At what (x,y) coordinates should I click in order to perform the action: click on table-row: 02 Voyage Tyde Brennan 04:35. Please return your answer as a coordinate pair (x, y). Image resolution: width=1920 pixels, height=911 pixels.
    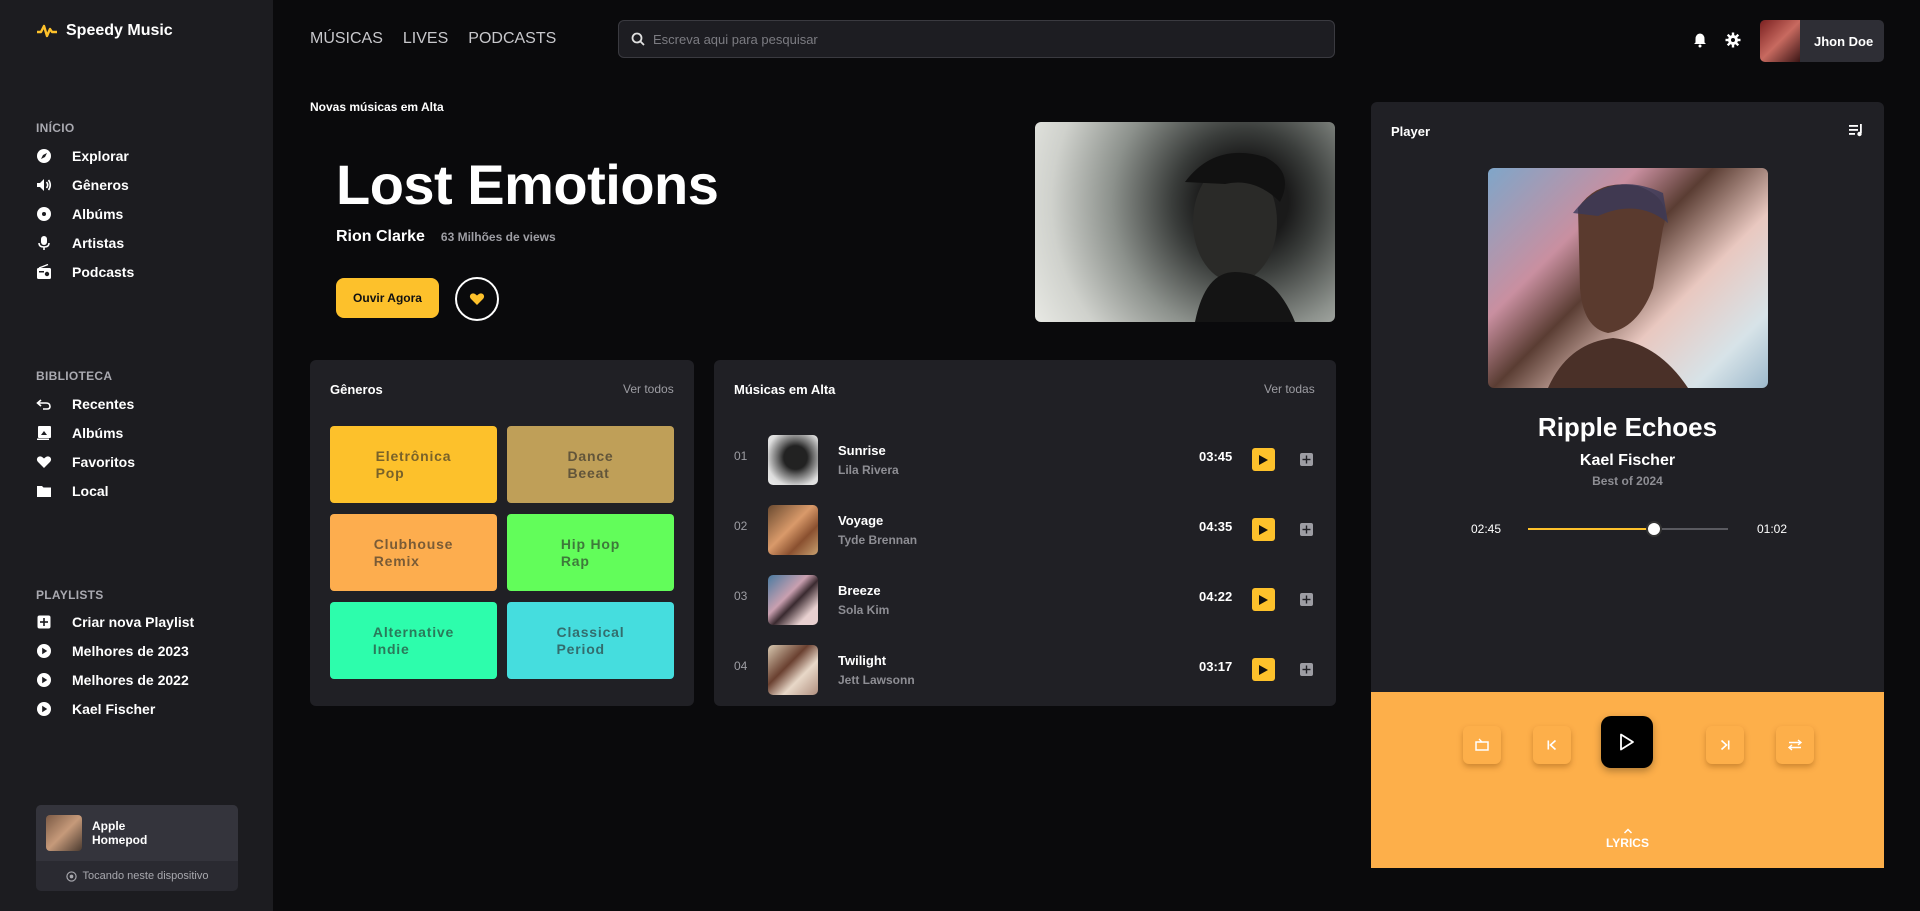
    Looking at the image, I should click on (1025, 525).